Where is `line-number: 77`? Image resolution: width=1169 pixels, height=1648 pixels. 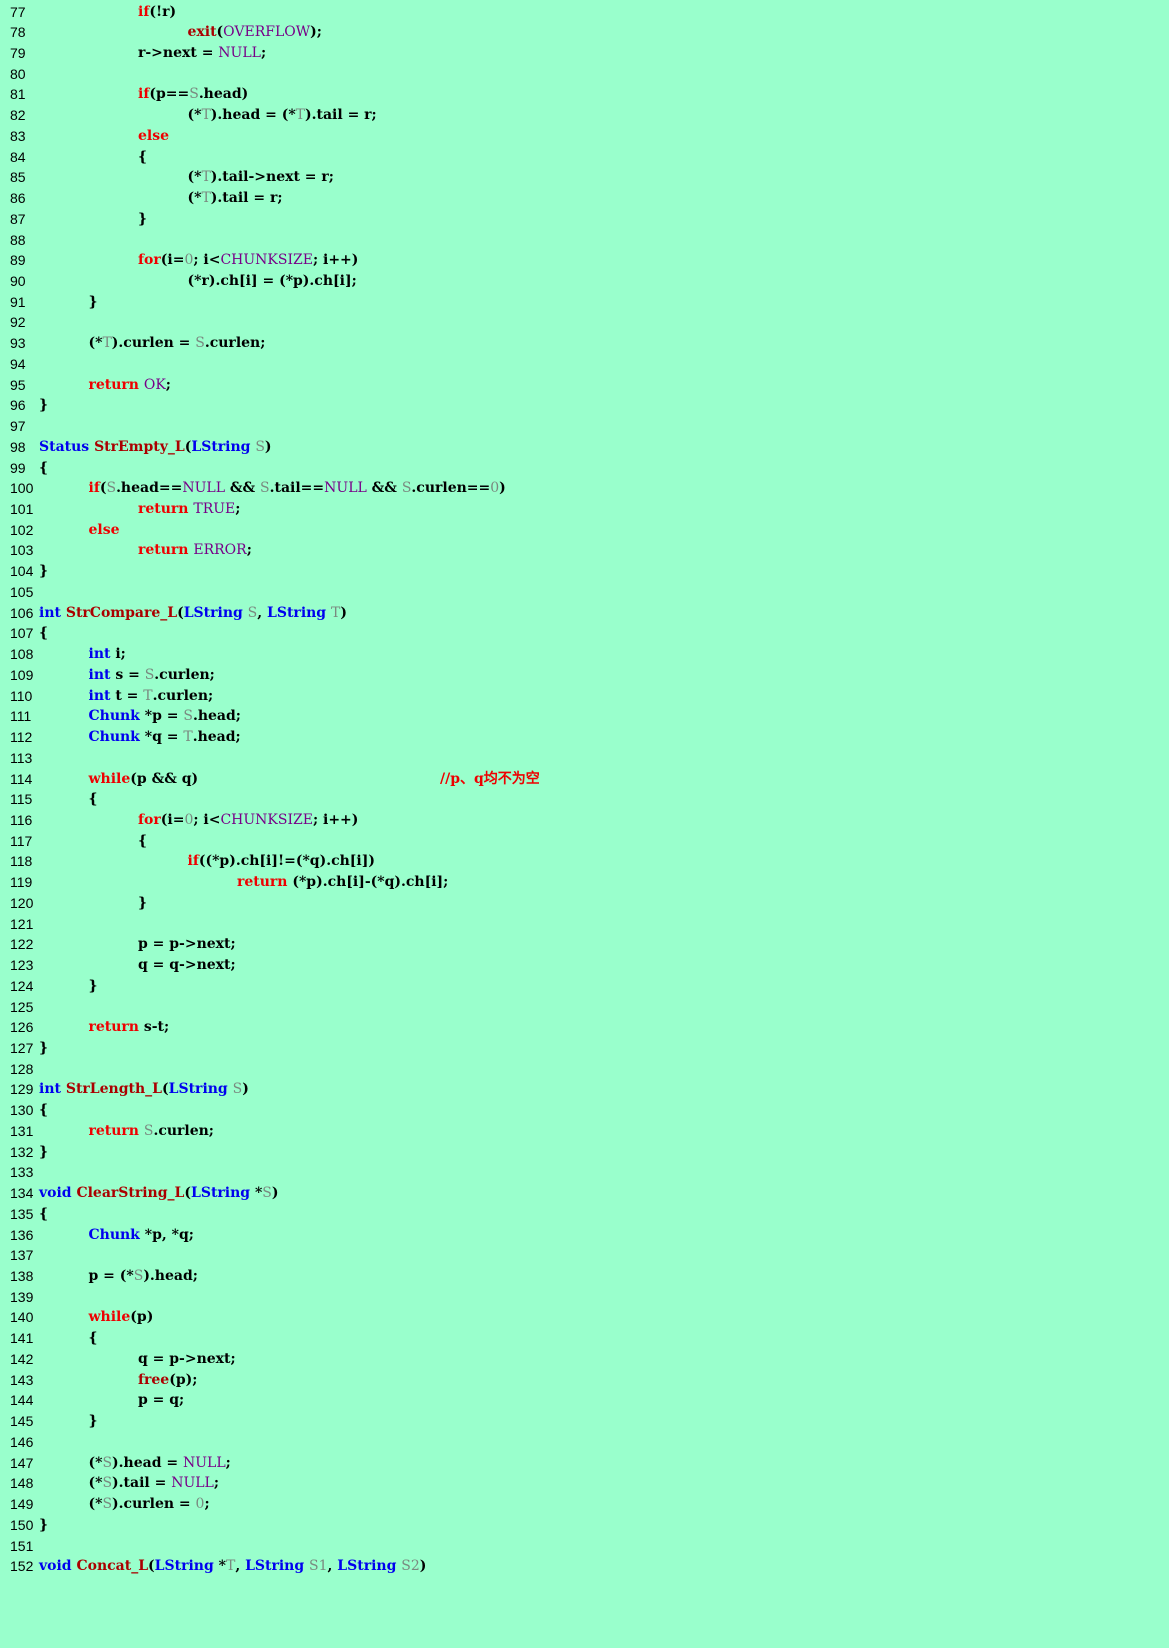 line-number: 77 is located at coordinates (18, 11).